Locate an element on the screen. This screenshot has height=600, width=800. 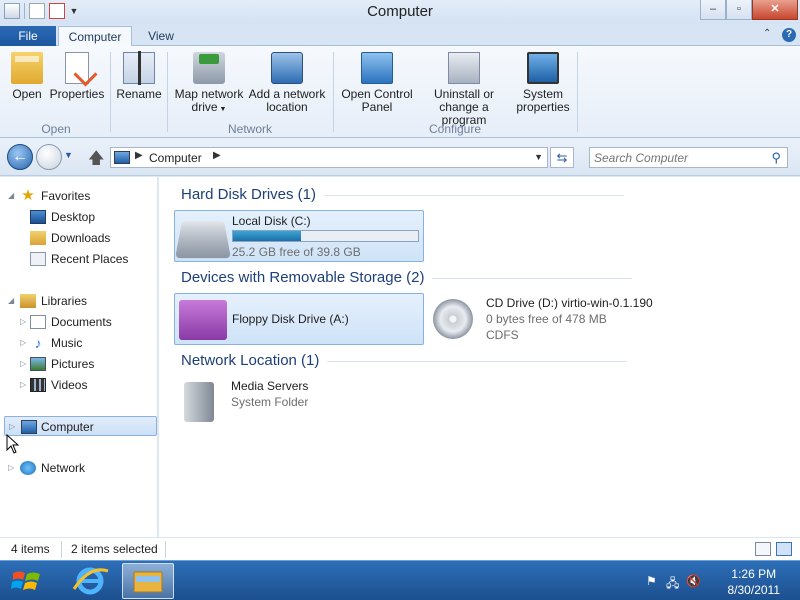
control-panel-icon is located at coordinates (377, 68).